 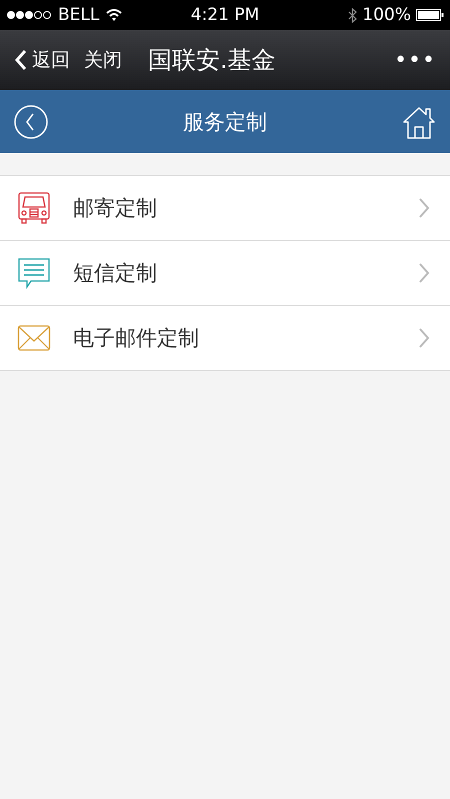 What do you see at coordinates (225, 15) in the screenshot?
I see `clock-time: 4:21 PM` at bounding box center [225, 15].